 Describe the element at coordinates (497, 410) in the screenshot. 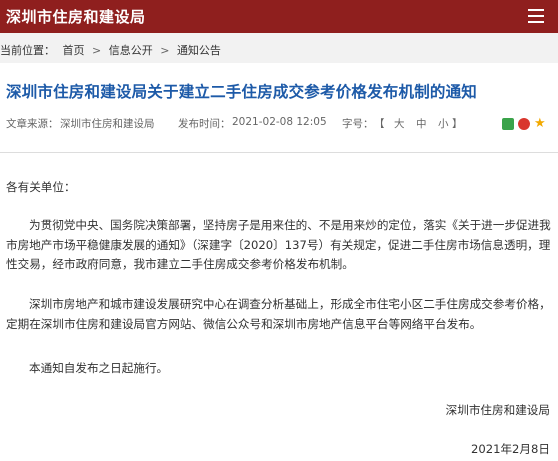

I see `signature: 深圳市住房和建设局` at that location.